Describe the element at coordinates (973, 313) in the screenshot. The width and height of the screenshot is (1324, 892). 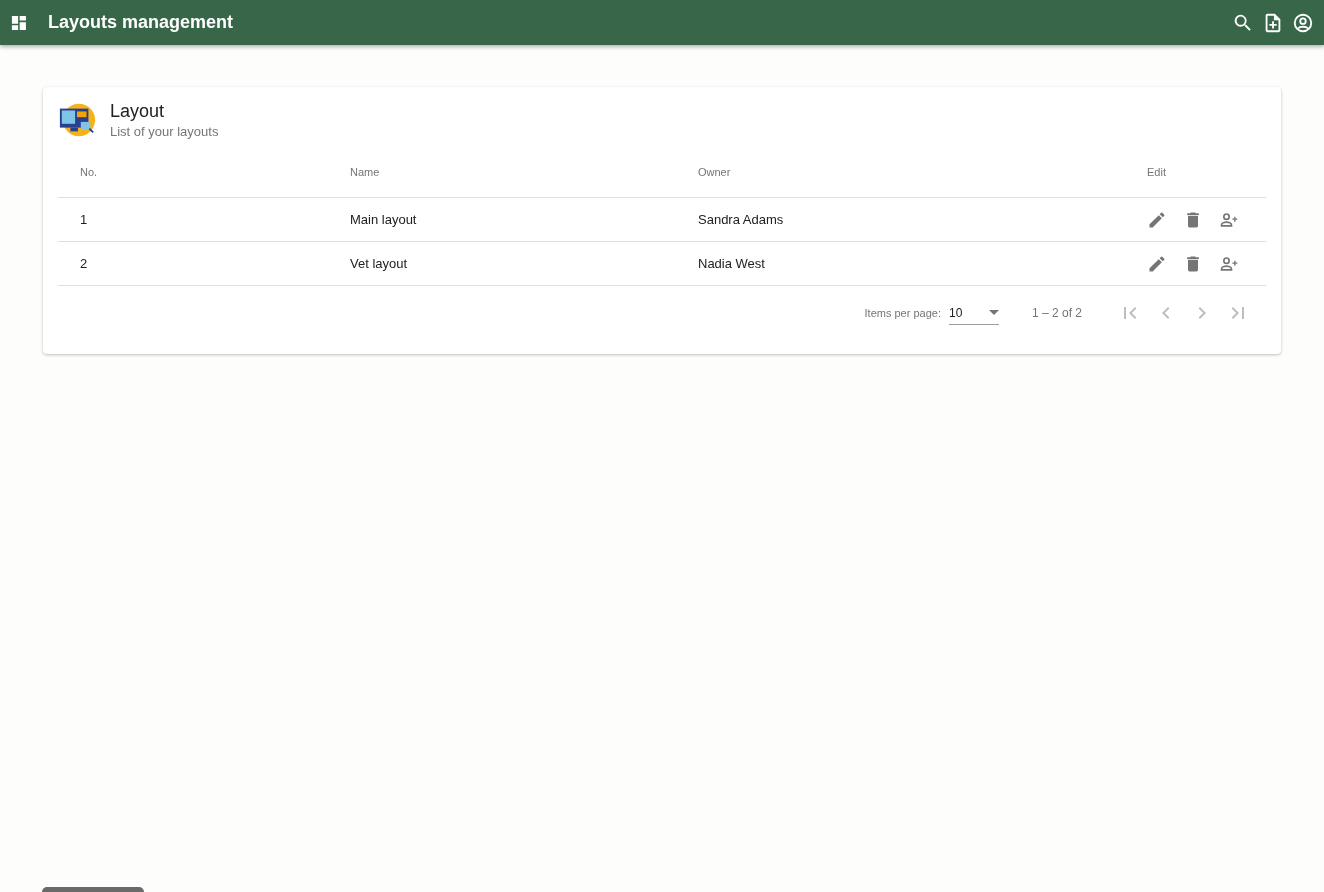
I see `page-size-select: 10` at that location.